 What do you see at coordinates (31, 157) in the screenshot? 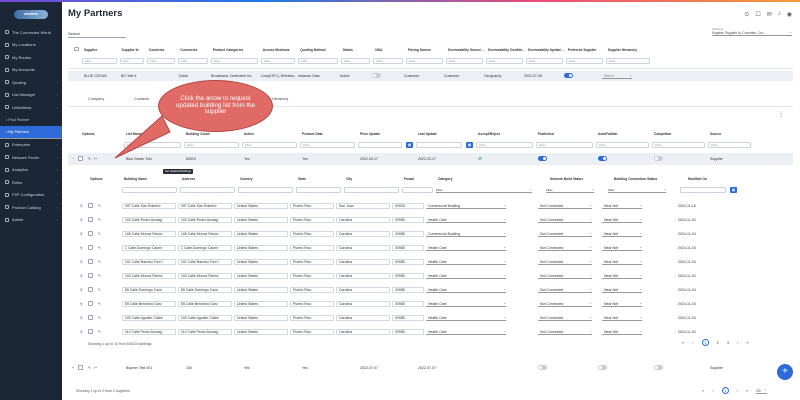
I see `sidebar-item: Network Finder ›` at bounding box center [31, 157].